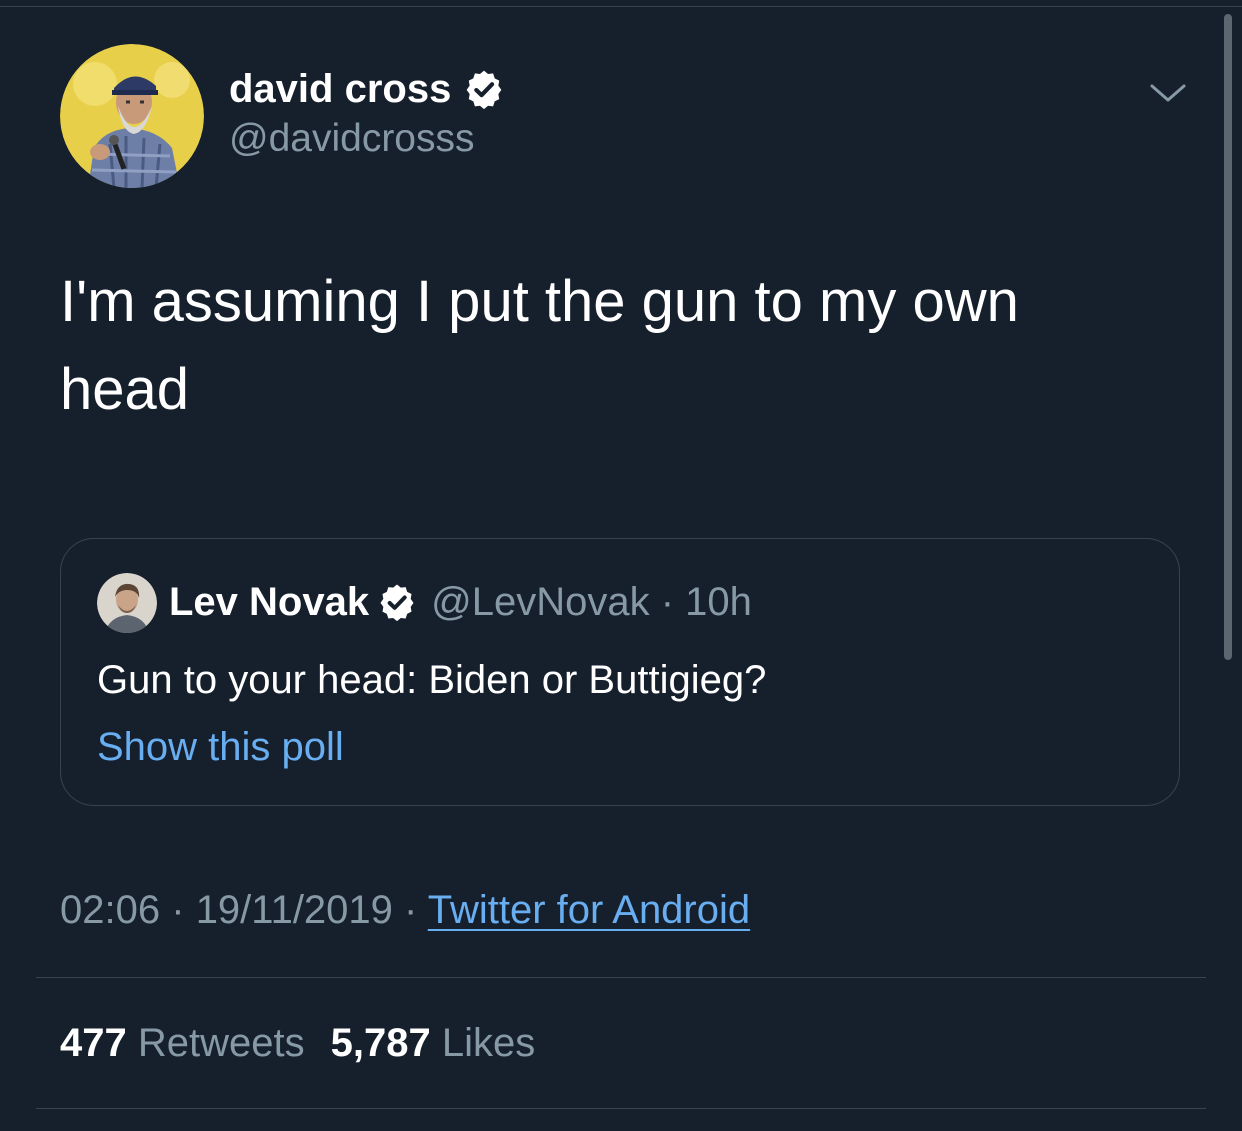 The width and height of the screenshot is (1242, 1131). I want to click on quoted-author-handle: @LevNovak · 10h, so click(591, 602).